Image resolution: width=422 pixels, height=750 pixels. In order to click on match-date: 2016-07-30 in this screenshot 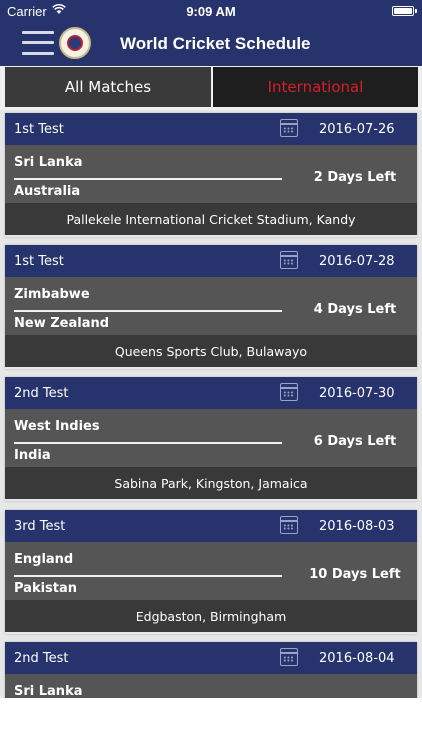, I will do `click(357, 393)`.